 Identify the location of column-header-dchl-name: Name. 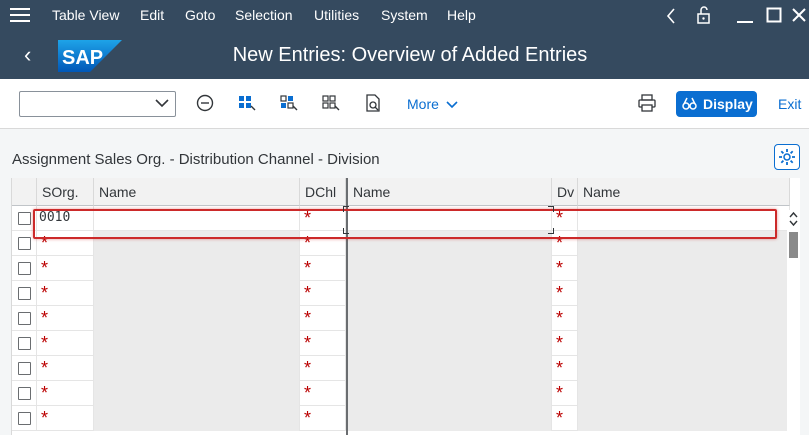
(450, 192).